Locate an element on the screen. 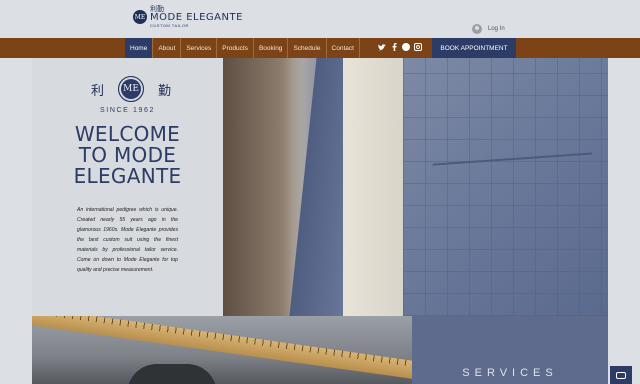 The height and width of the screenshot is (384, 640). tailoring-tools-image is located at coordinates (222, 350).